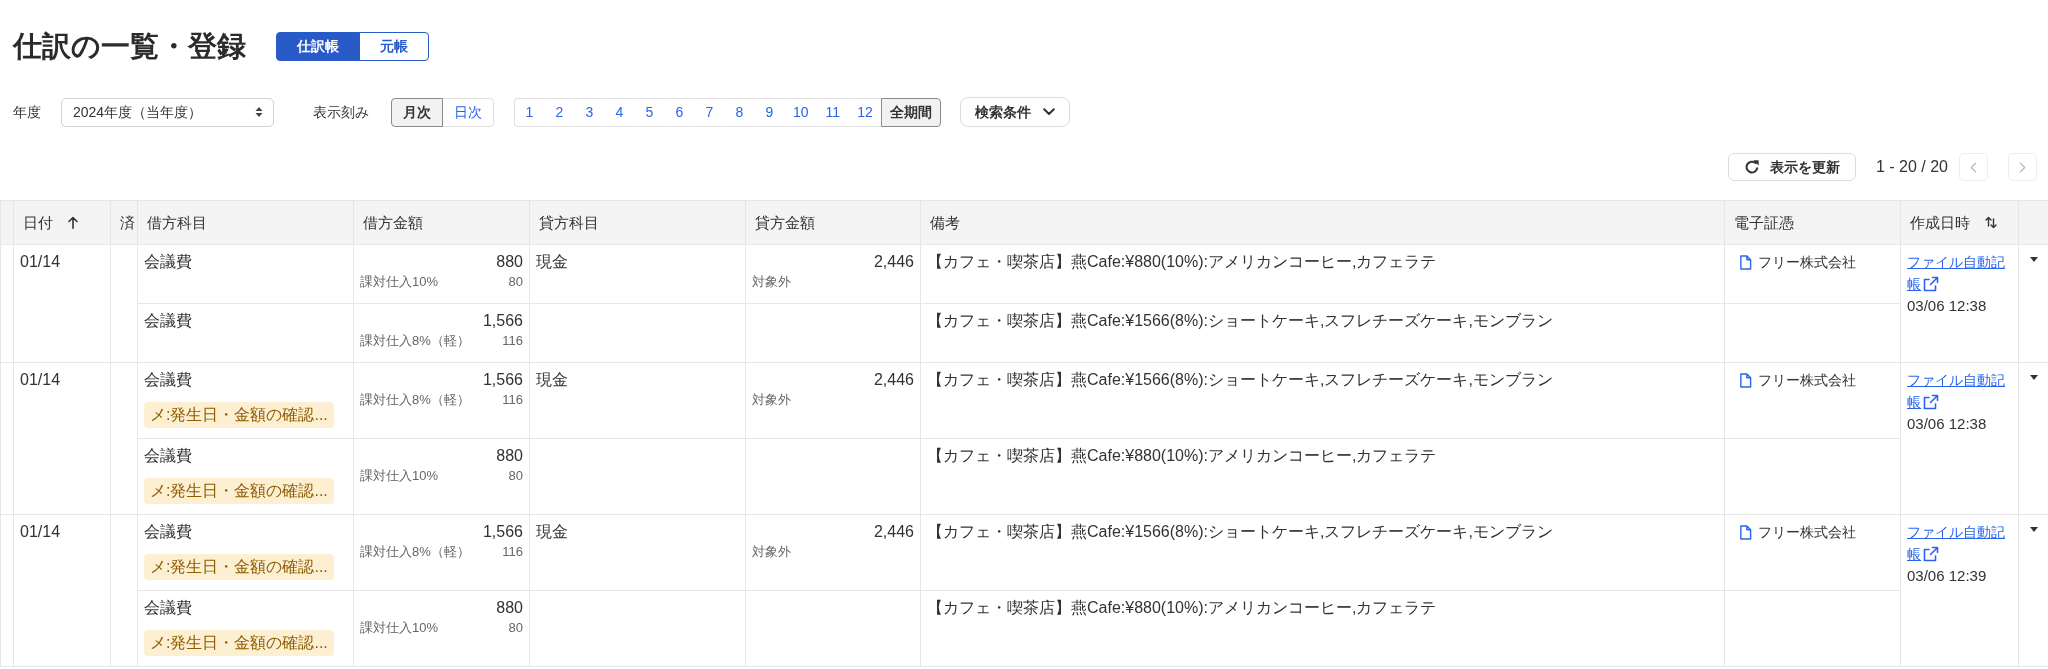 This screenshot has height=669, width=2048. Describe the element at coordinates (649, 112) in the screenshot. I see `period-button: 5` at that location.